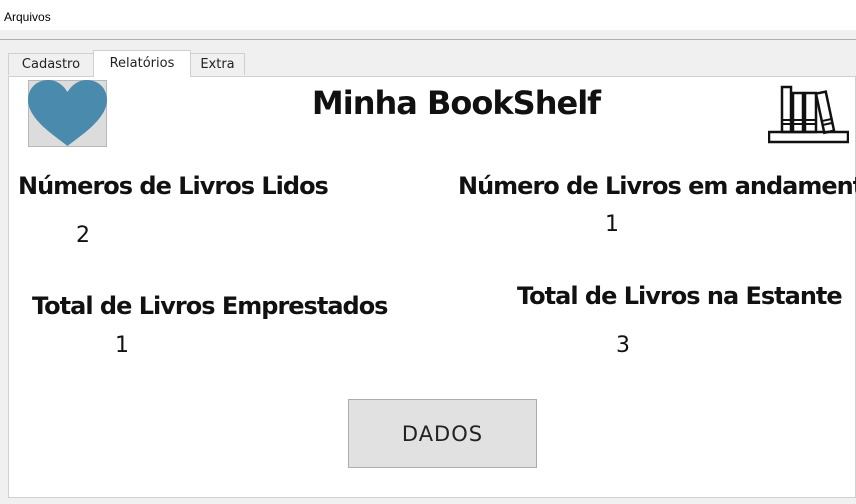 The height and width of the screenshot is (504, 856). I want to click on books-in-progress-value: 1, so click(612, 224).